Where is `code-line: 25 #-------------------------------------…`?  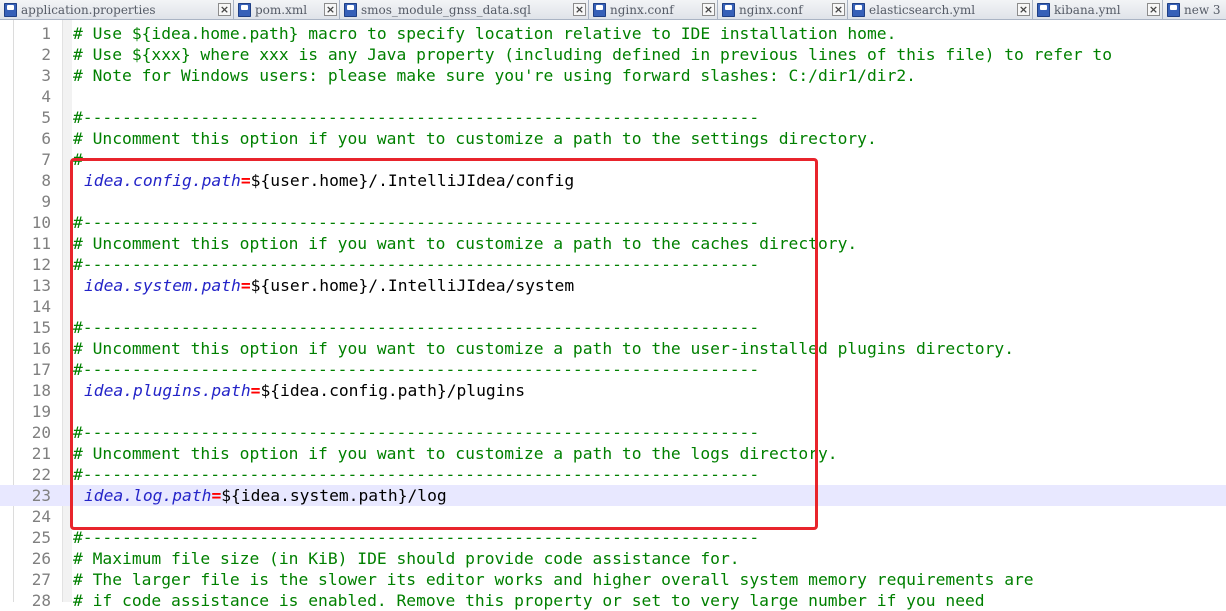
code-line: 25 #-------------------------------------… is located at coordinates (613, 537).